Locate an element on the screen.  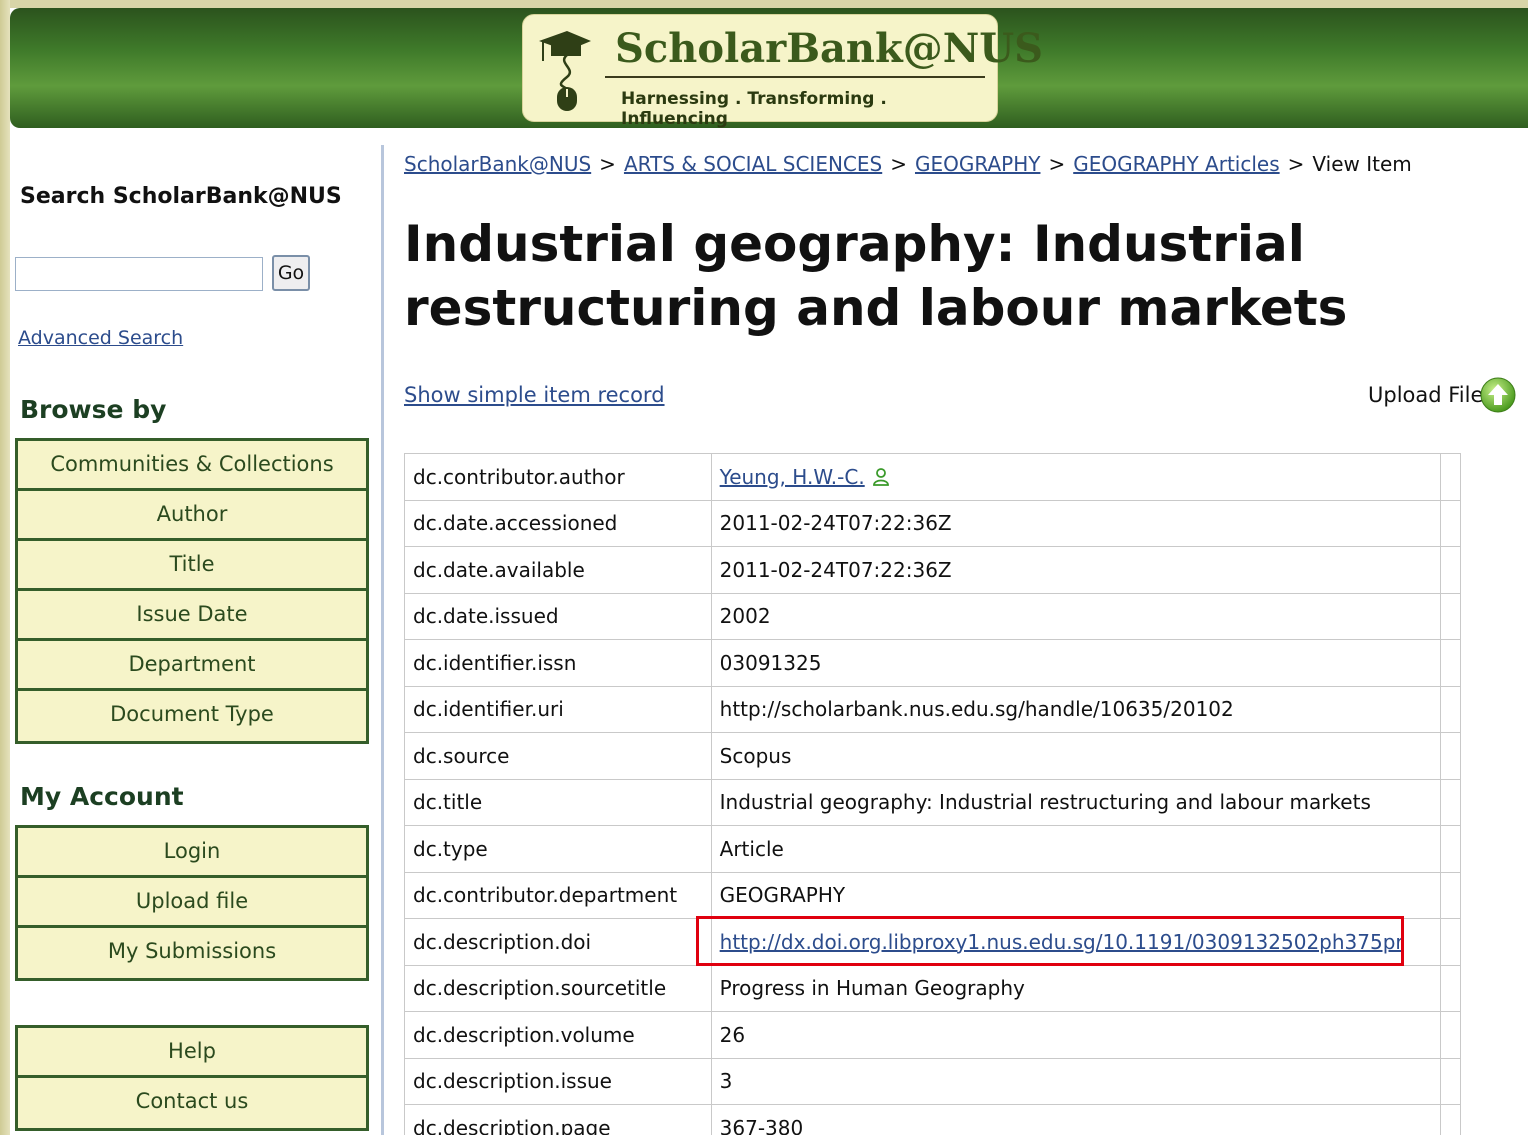
metadata-key: dc.title is located at coordinates (558, 802).